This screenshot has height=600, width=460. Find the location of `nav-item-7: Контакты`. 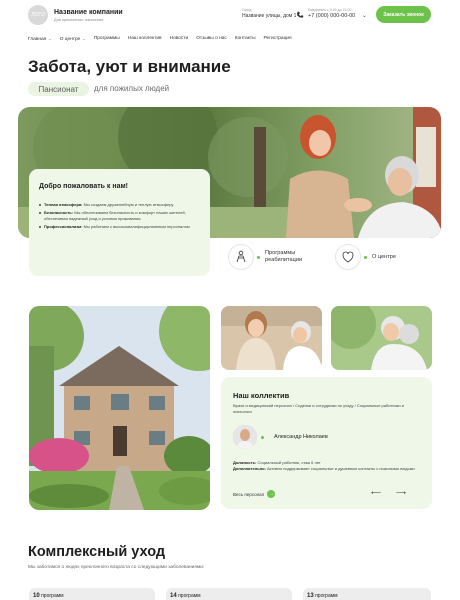

nav-item-7: Контакты is located at coordinates (245, 40).